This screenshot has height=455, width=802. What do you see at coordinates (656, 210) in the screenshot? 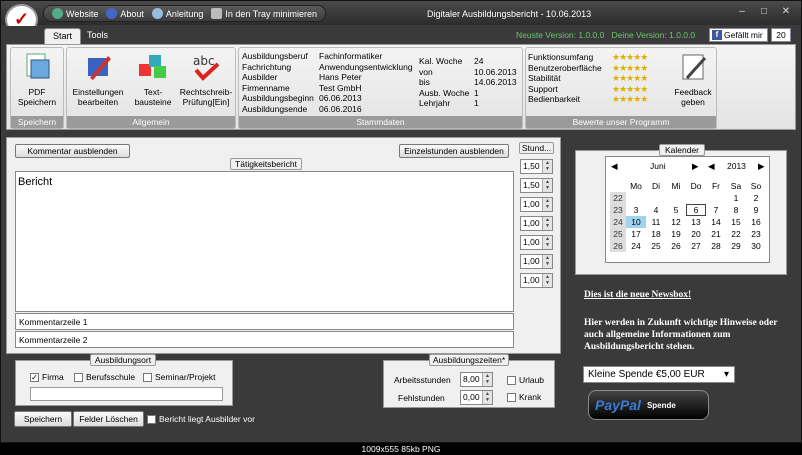
I see `calendar-day: 4` at bounding box center [656, 210].